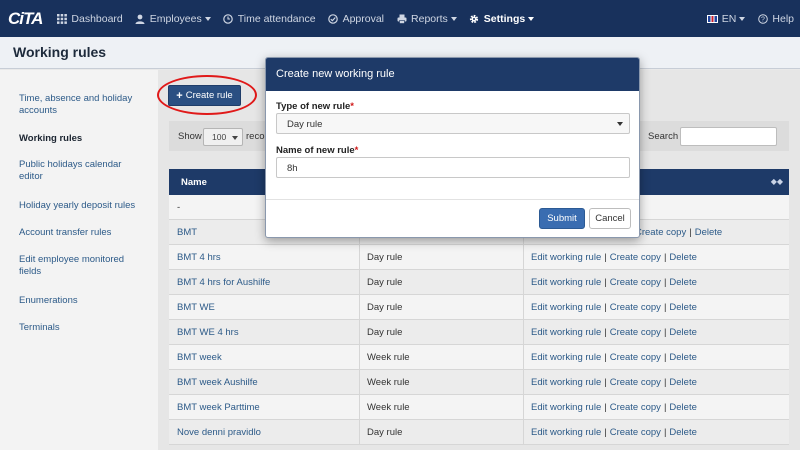 Image resolution: width=800 pixels, height=450 pixels. I want to click on rule-name-label-text: Name of new rule, so click(315, 150).